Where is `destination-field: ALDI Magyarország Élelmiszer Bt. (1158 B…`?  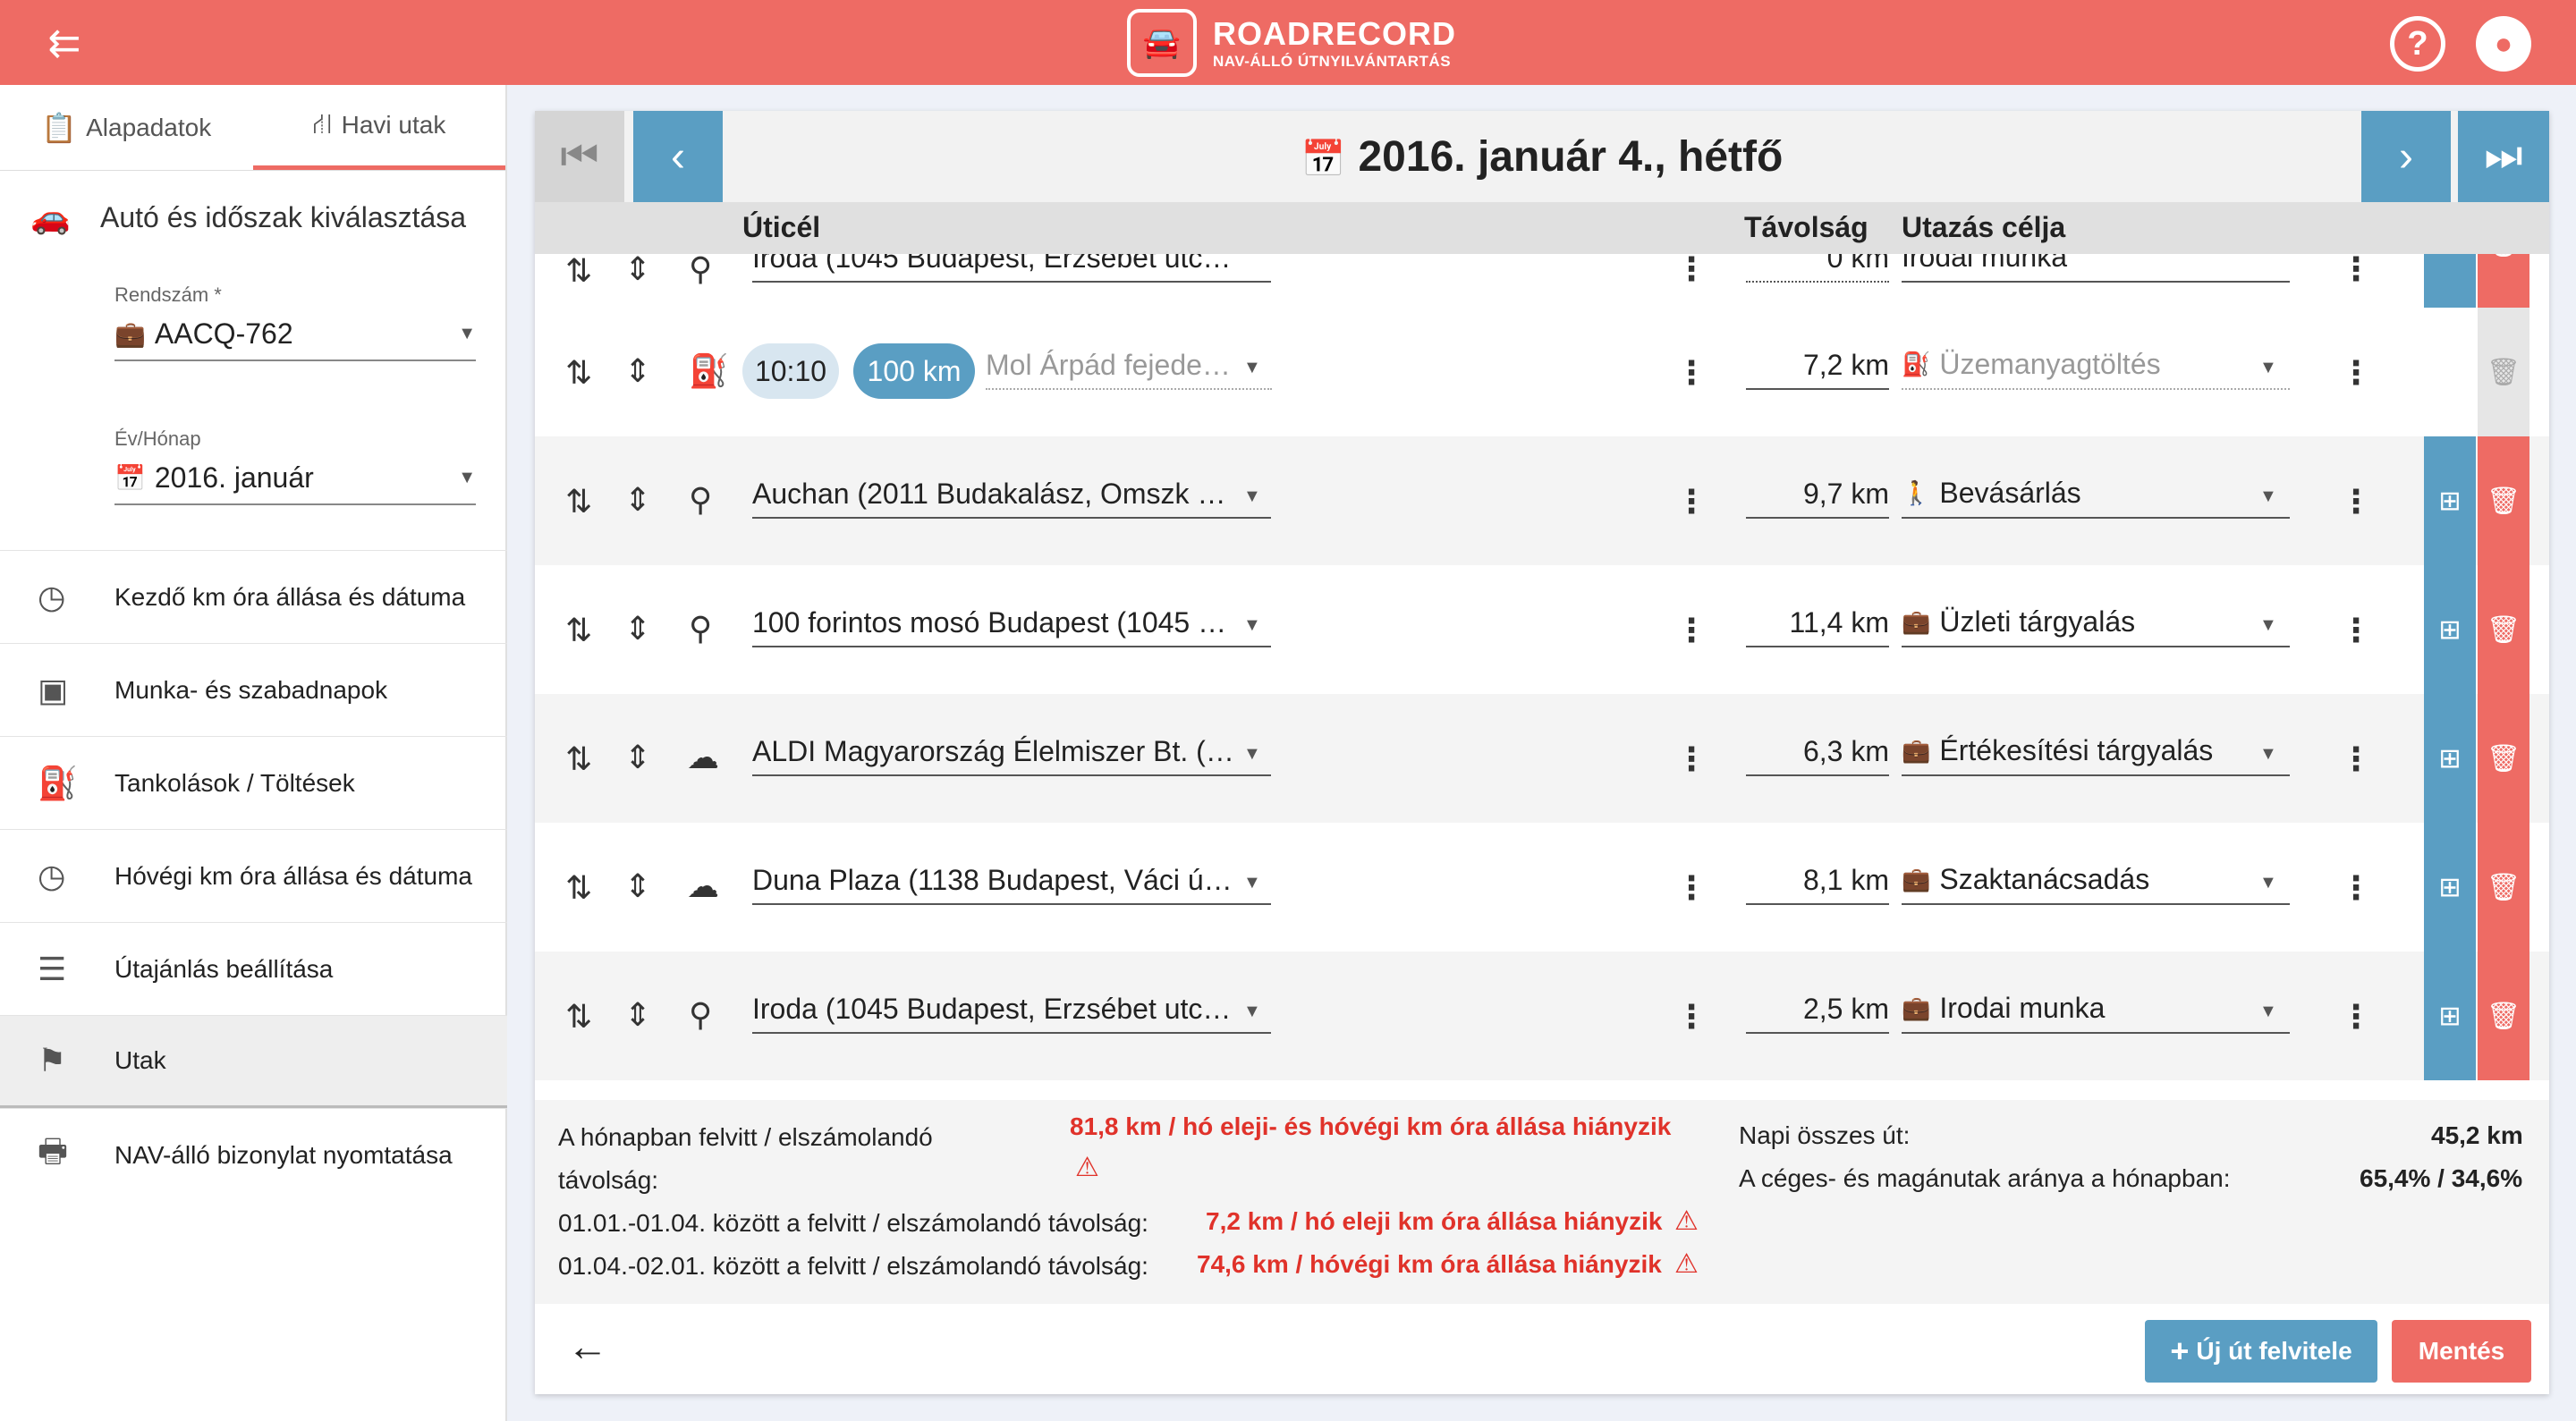
destination-field: ALDI Magyarország Élelmiszer Bt. (1158 B… is located at coordinates (1011, 751).